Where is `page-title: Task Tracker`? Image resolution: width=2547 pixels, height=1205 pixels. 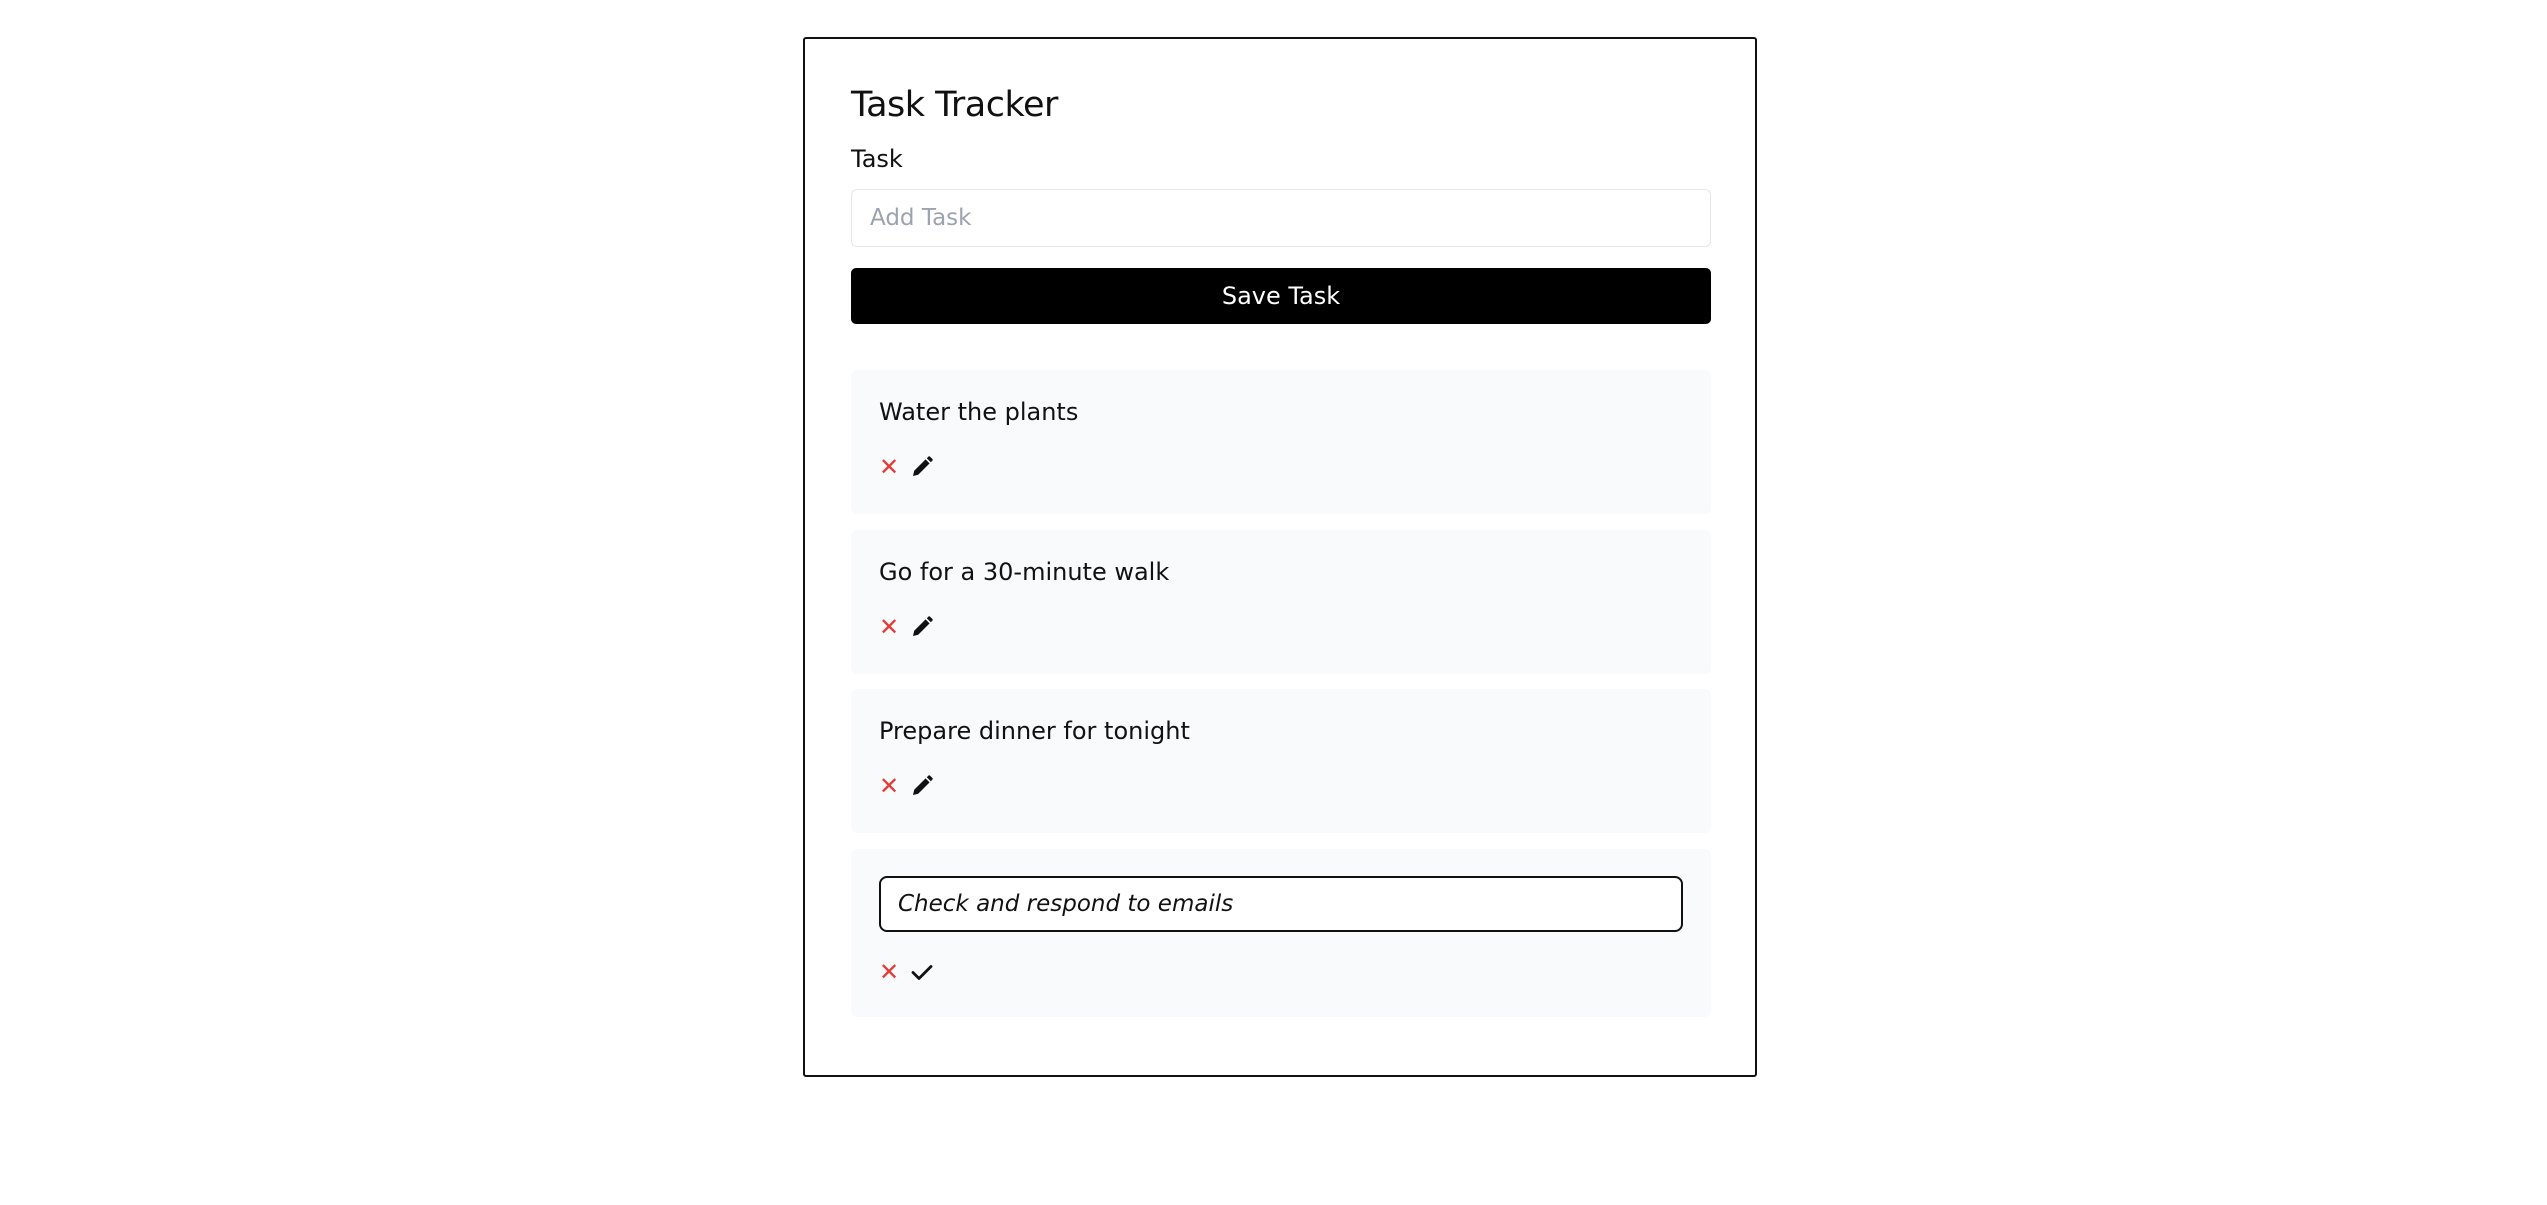
page-title: Task Tracker is located at coordinates (954, 105).